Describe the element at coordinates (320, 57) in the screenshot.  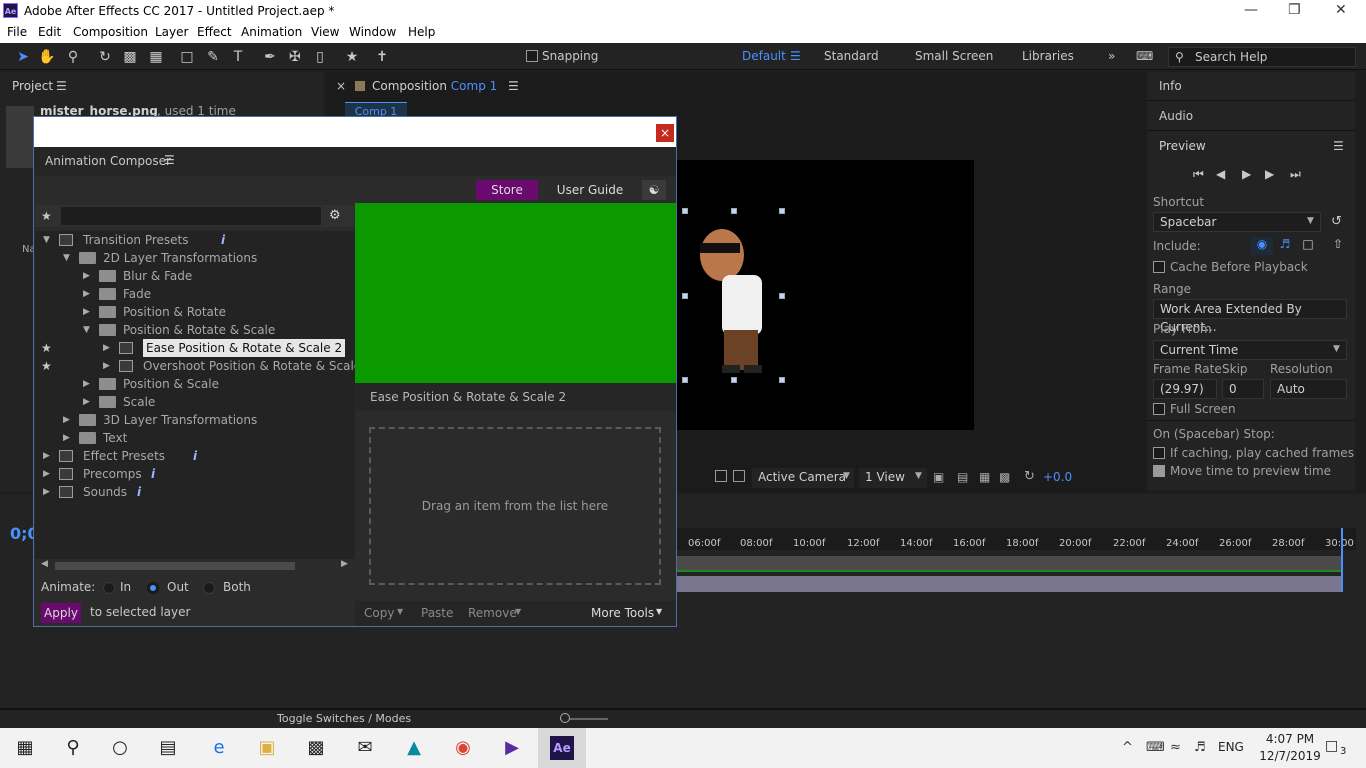
I see `eraser-tool-icon: ▯` at that location.